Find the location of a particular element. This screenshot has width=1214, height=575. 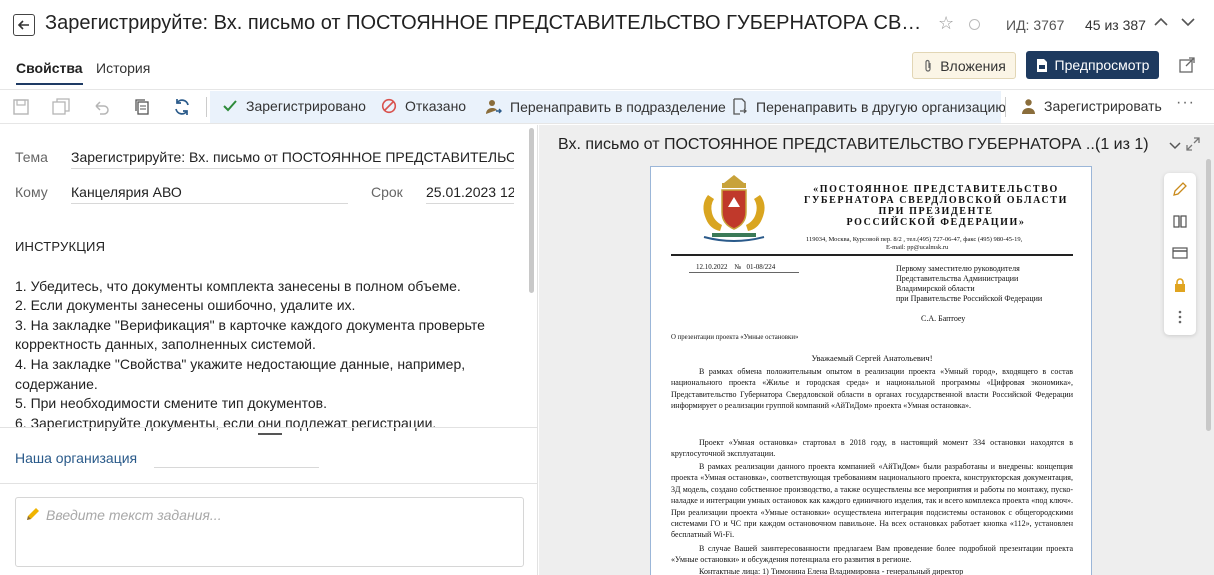

check-icon is located at coordinates (230, 106).